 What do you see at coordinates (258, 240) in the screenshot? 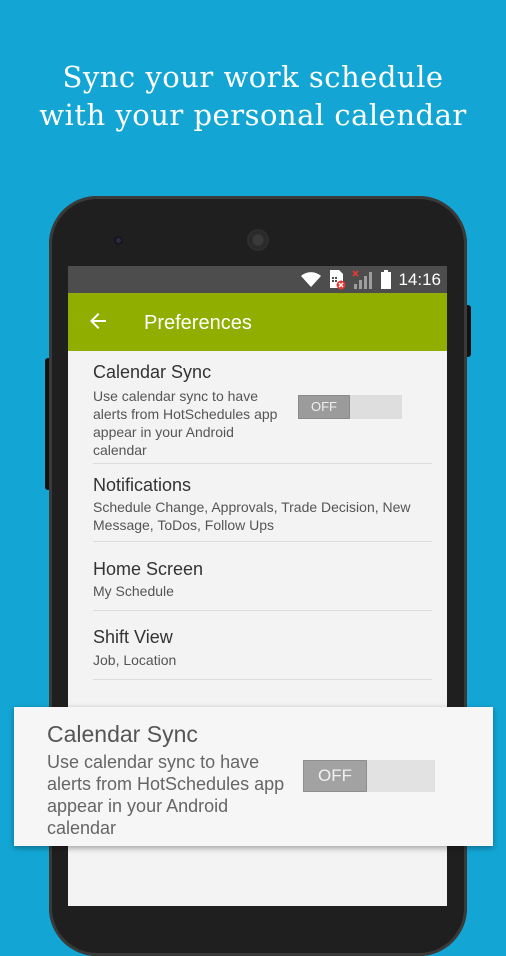
I see `earpiece-speaker` at bounding box center [258, 240].